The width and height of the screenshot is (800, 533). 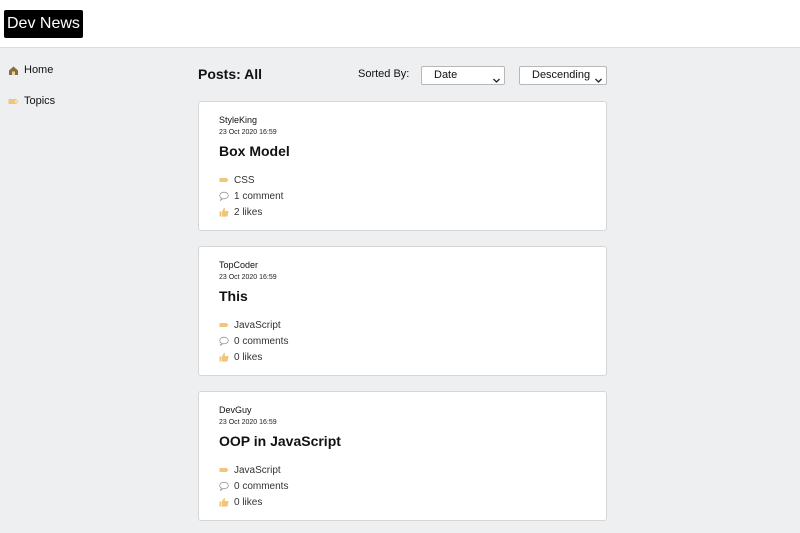 I want to click on post-author: DevGuy, so click(x=235, y=410).